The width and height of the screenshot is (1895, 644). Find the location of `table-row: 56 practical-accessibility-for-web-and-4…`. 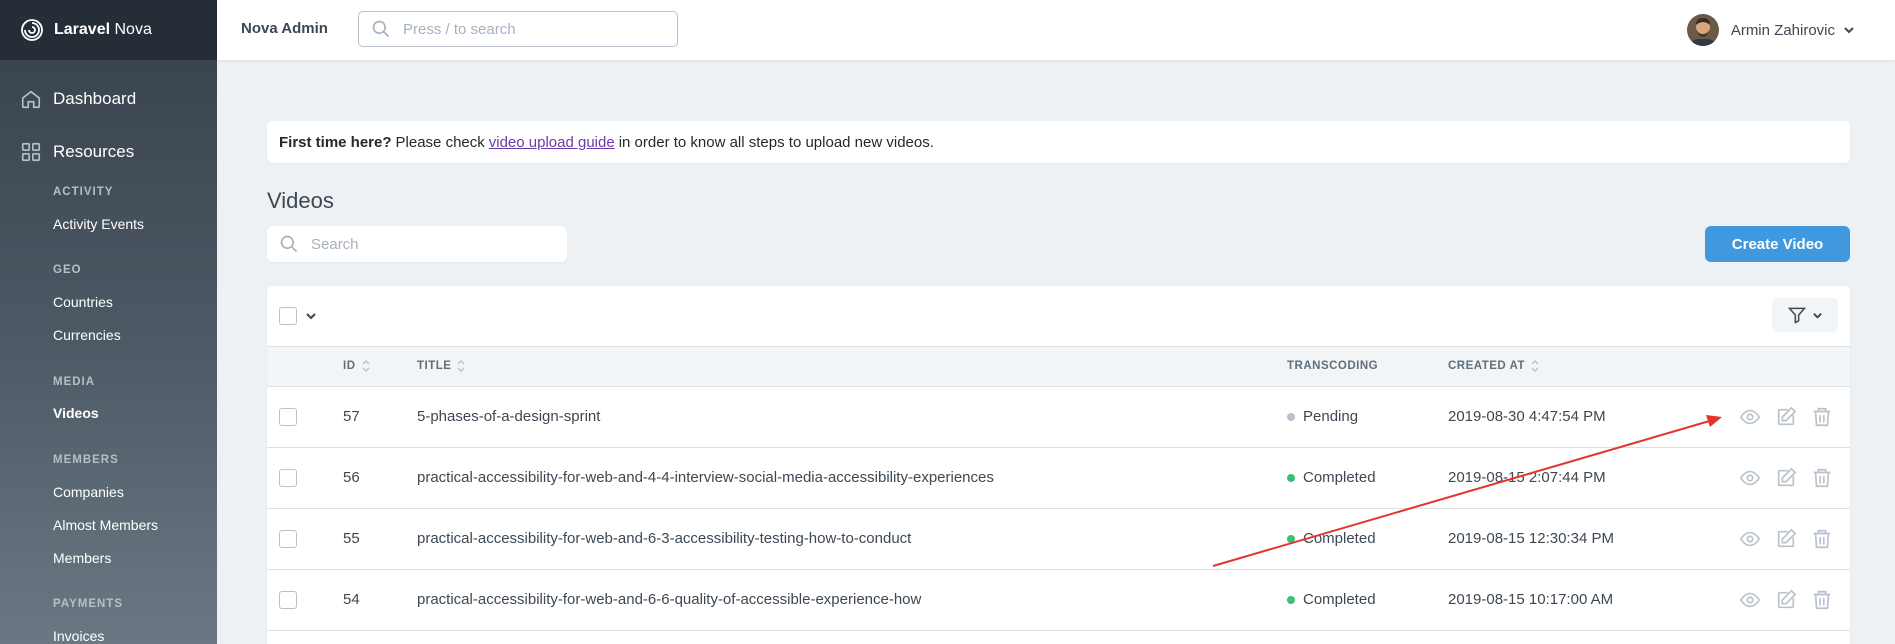

table-row: 56 practical-accessibility-for-web-and-4… is located at coordinates (1058, 478).